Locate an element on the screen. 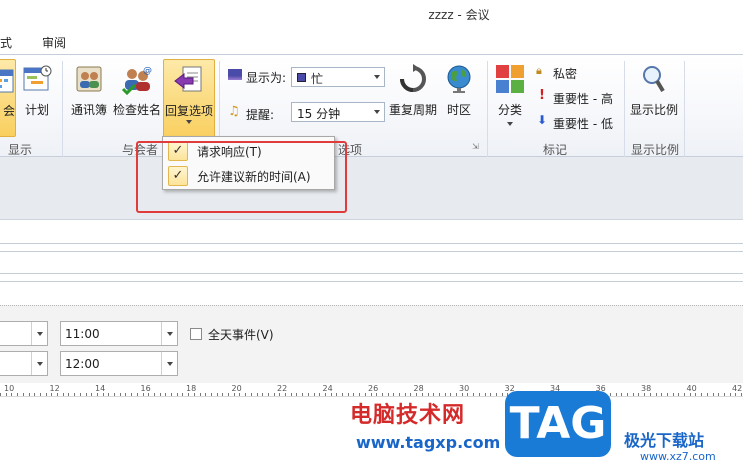 This screenshot has width=743, height=472. schedule-button: 计划 is located at coordinates (37, 98).